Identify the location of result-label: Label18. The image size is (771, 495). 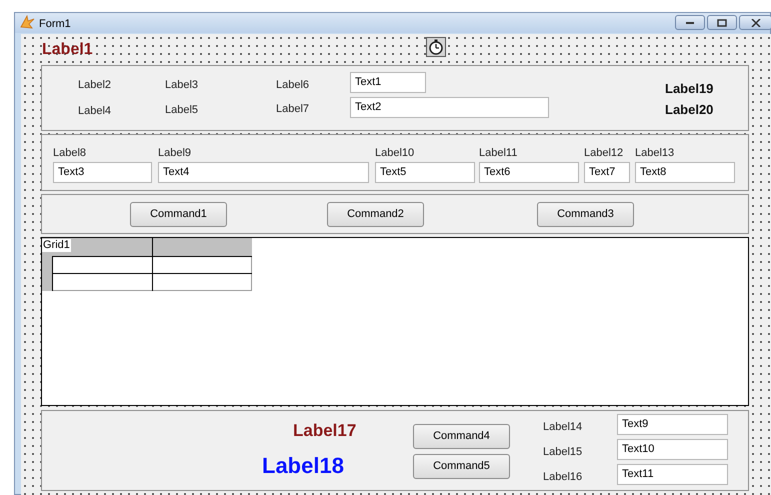
(303, 466).